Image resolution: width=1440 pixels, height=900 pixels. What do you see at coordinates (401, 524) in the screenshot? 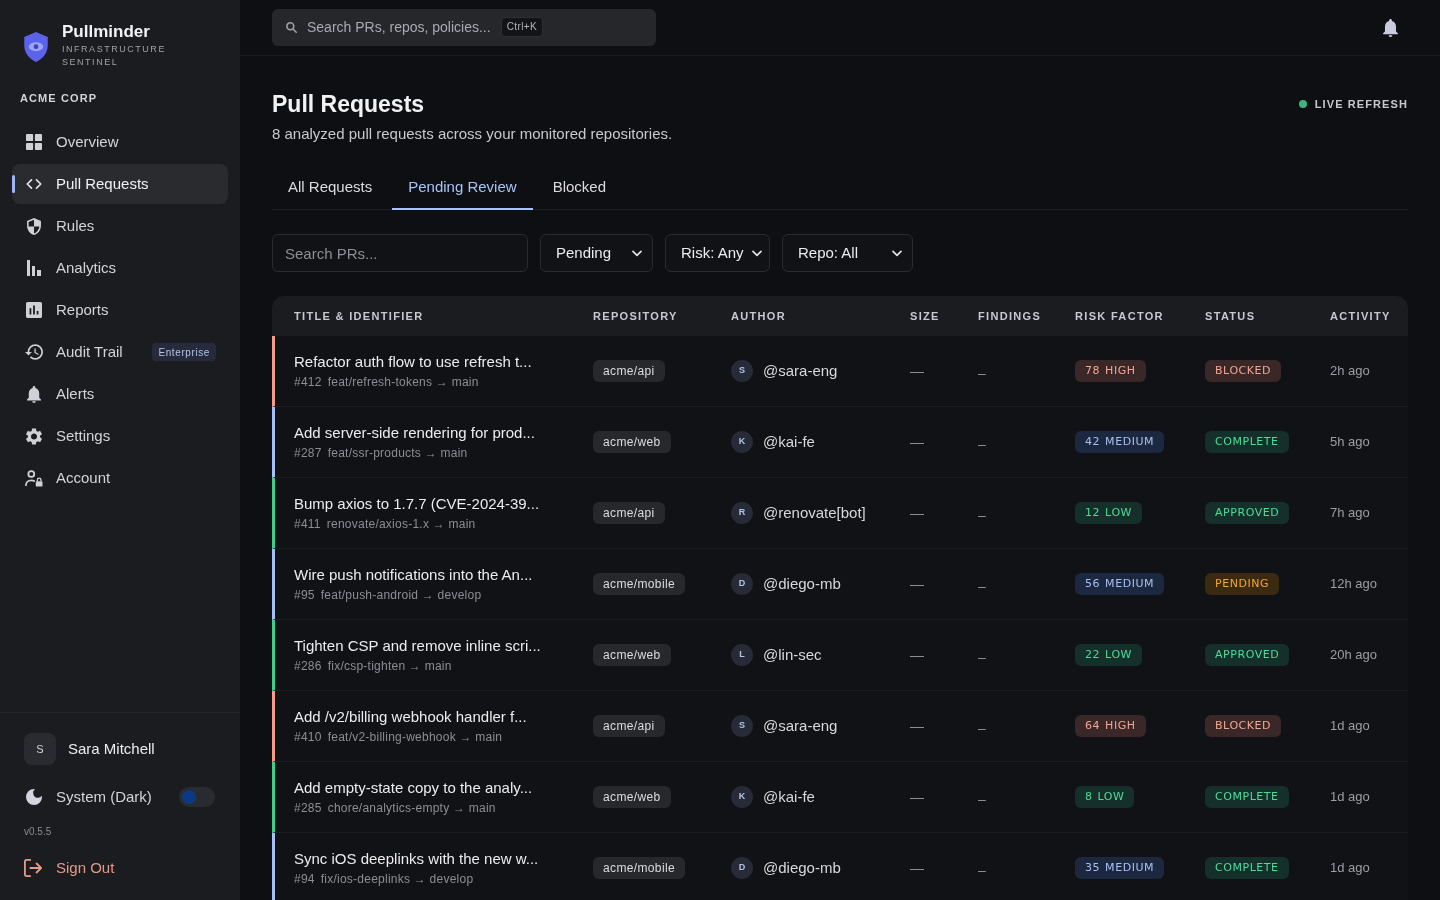
I see `branch-name: renovate/axios-1.x → main` at bounding box center [401, 524].